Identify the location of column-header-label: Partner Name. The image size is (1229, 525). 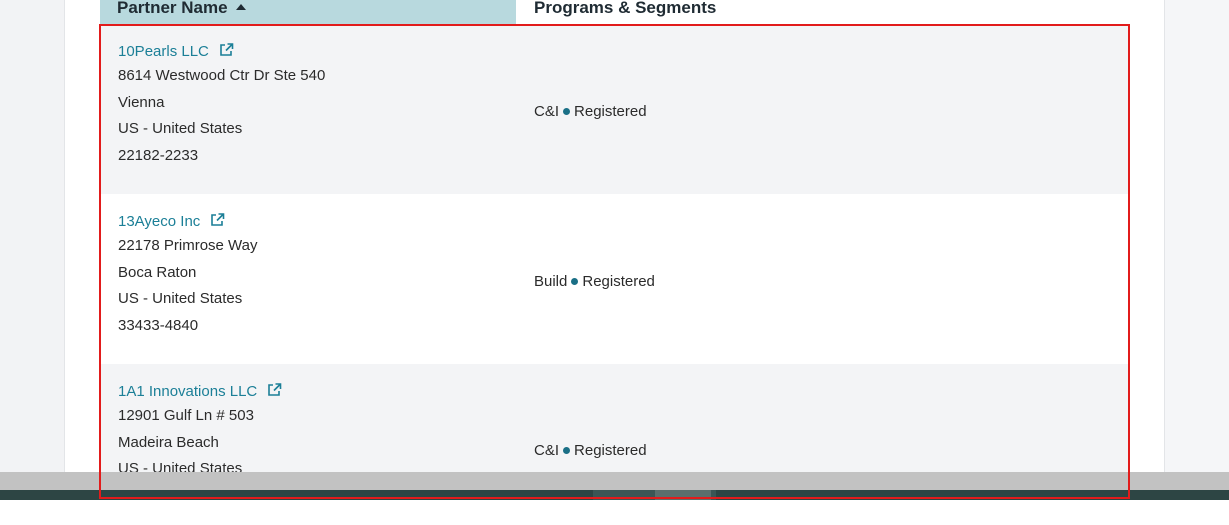
(172, 8).